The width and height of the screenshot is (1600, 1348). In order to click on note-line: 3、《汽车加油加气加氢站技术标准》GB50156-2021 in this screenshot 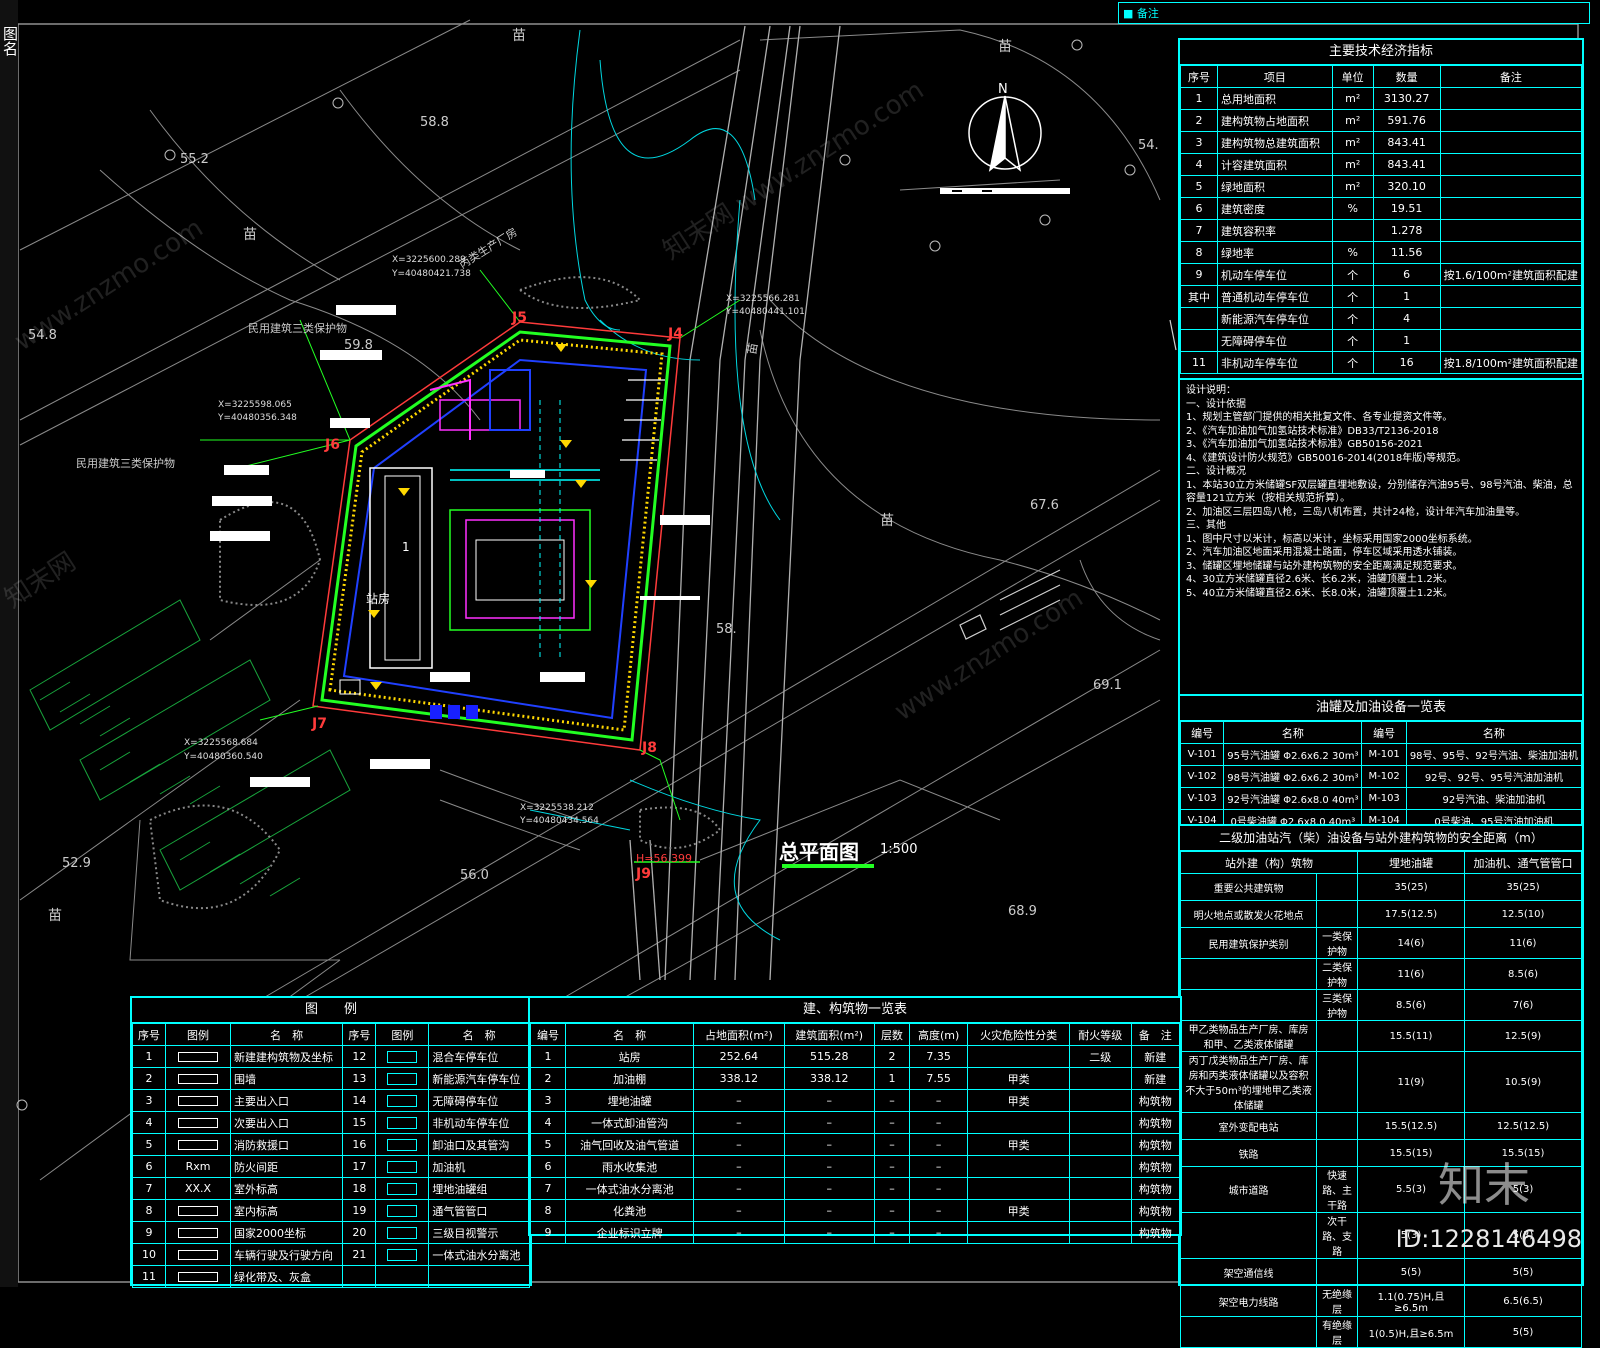, I will do `click(1304, 444)`.